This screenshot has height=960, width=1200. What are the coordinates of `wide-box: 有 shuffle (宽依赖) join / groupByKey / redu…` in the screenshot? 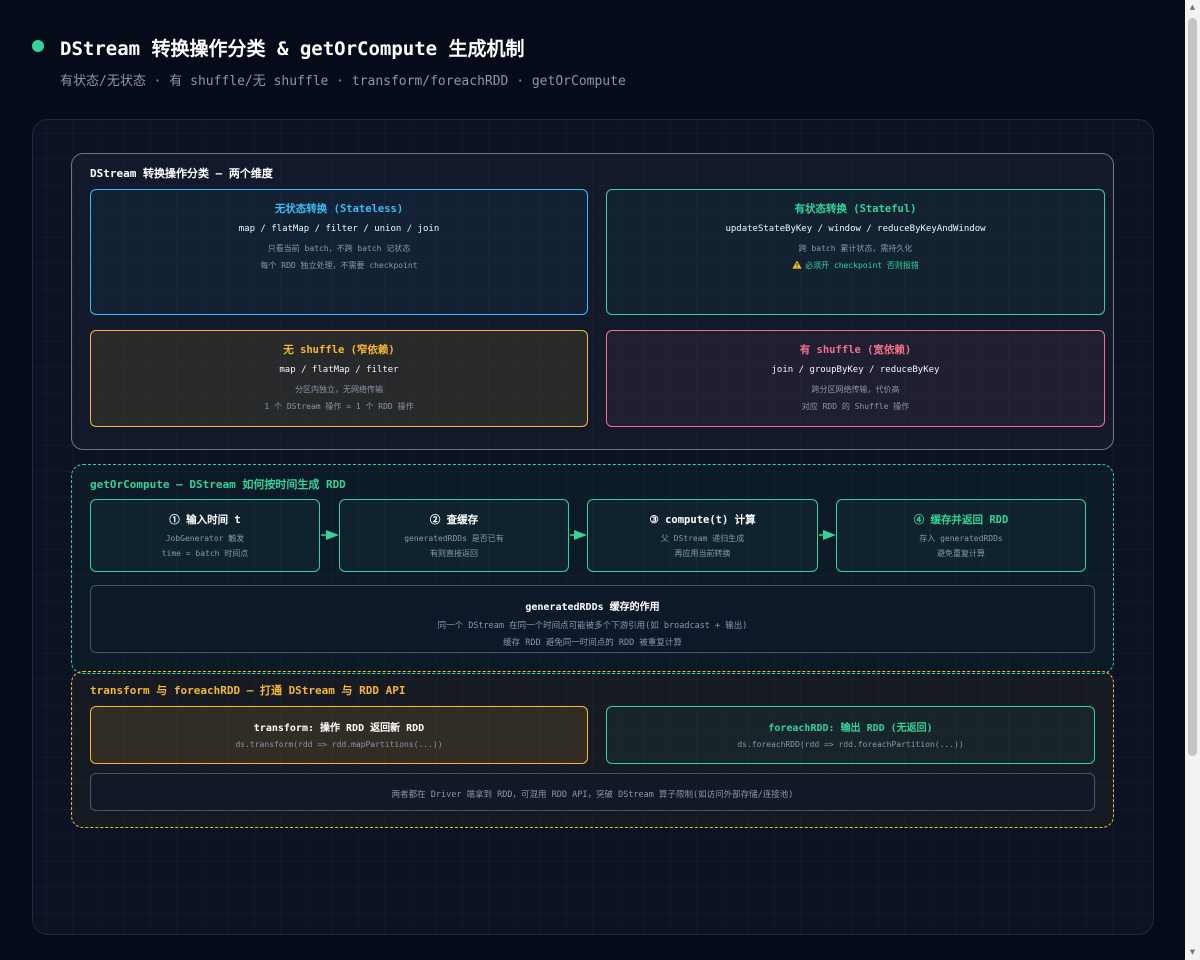 It's located at (855, 378).